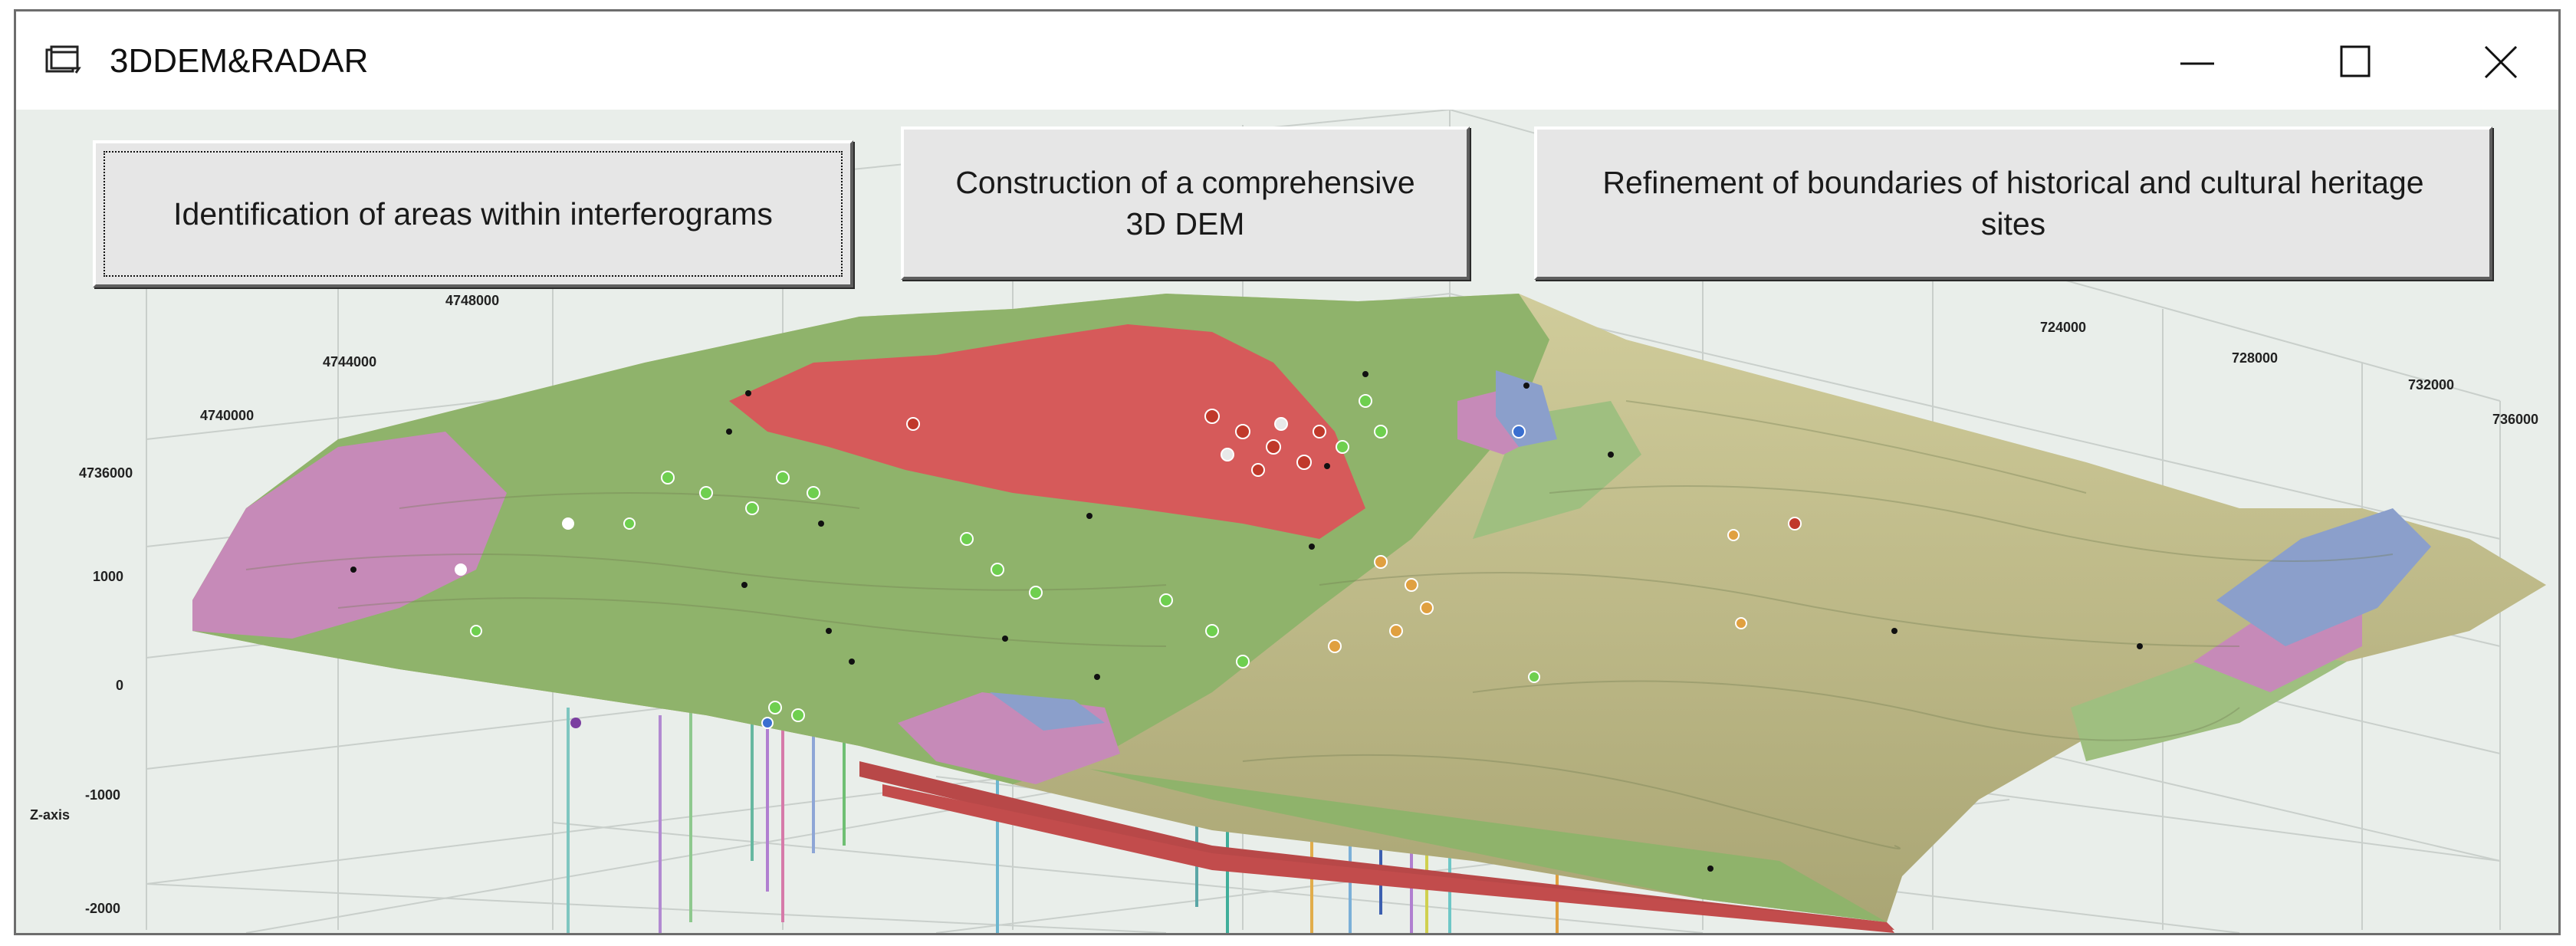 The height and width of the screenshot is (946, 2576). I want to click on y-tick: 4744000, so click(350, 362).